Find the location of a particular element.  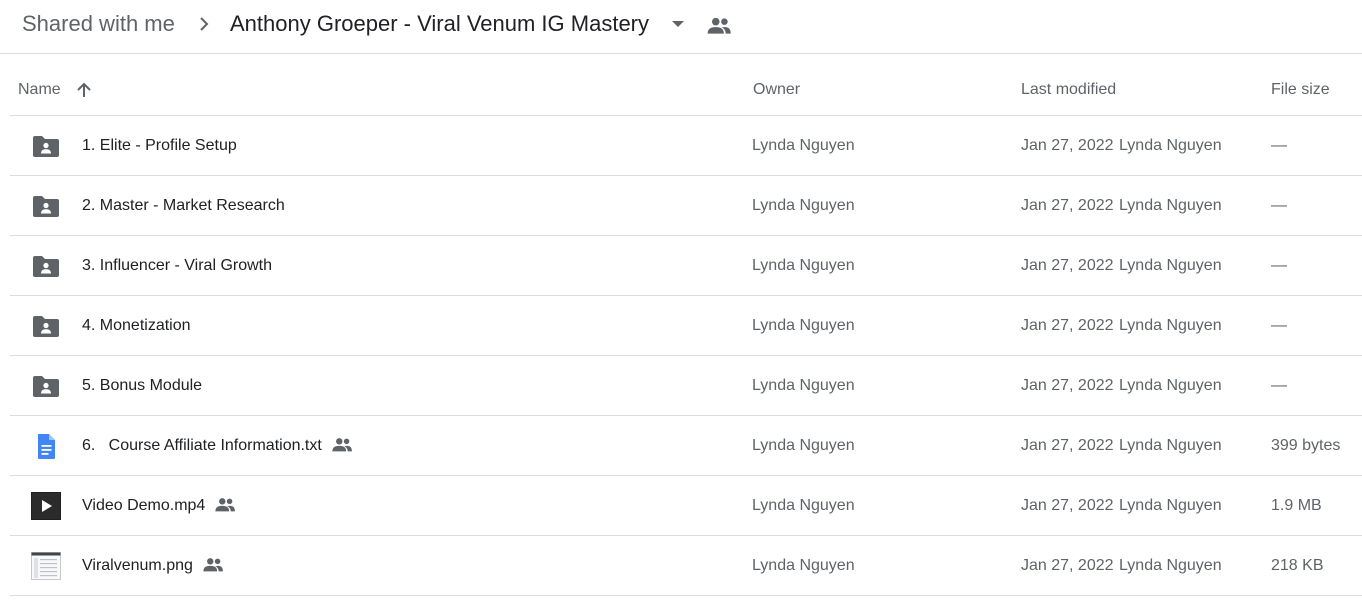

file-size: 1.9 MB is located at coordinates (1296, 505).